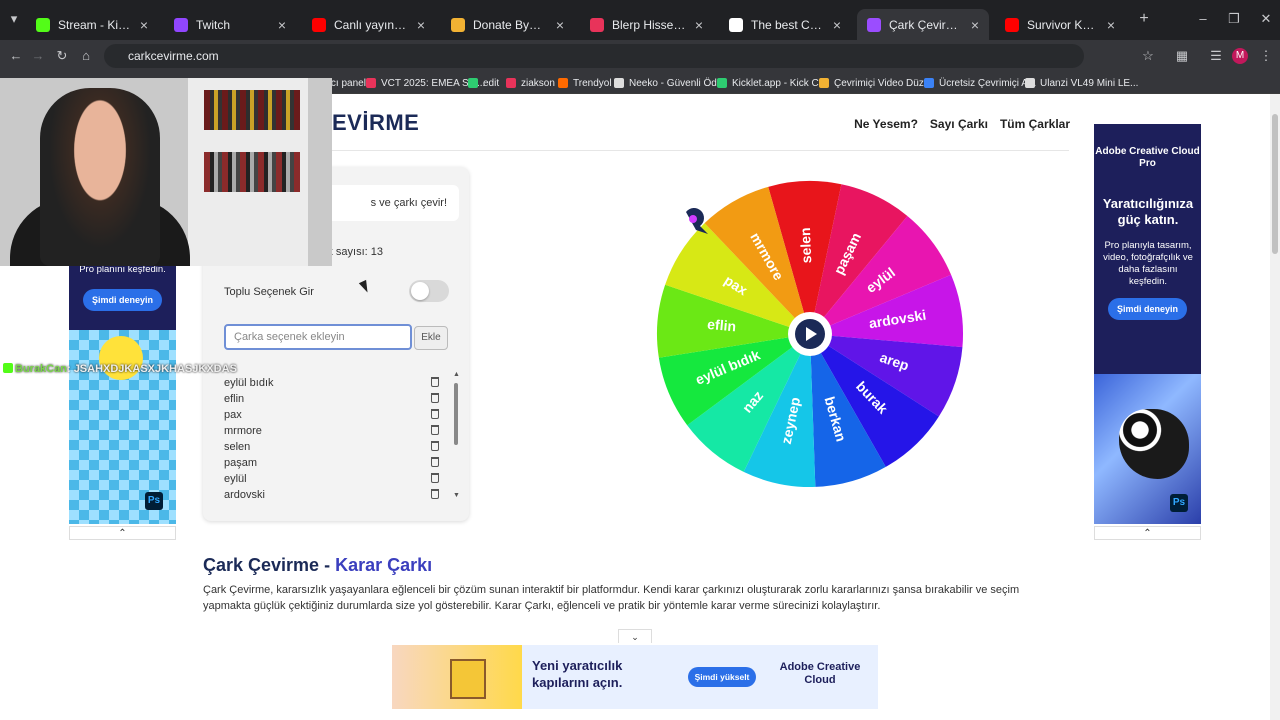 Image resolution: width=1280 pixels, height=720 pixels. I want to click on browser-tab: Survivor Konsey Müzi ×, so click(1060, 24).